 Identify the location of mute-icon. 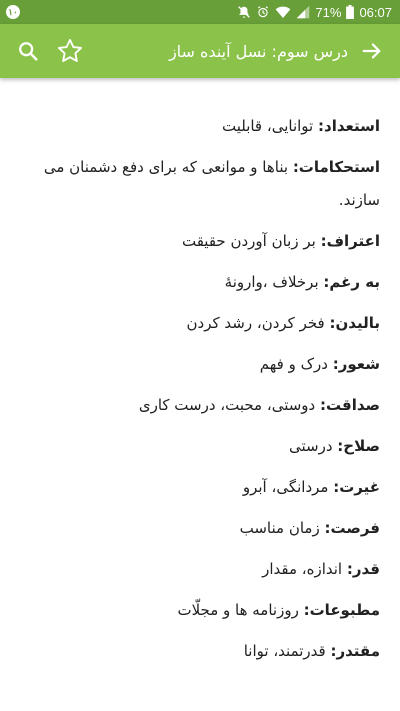
(244, 12).